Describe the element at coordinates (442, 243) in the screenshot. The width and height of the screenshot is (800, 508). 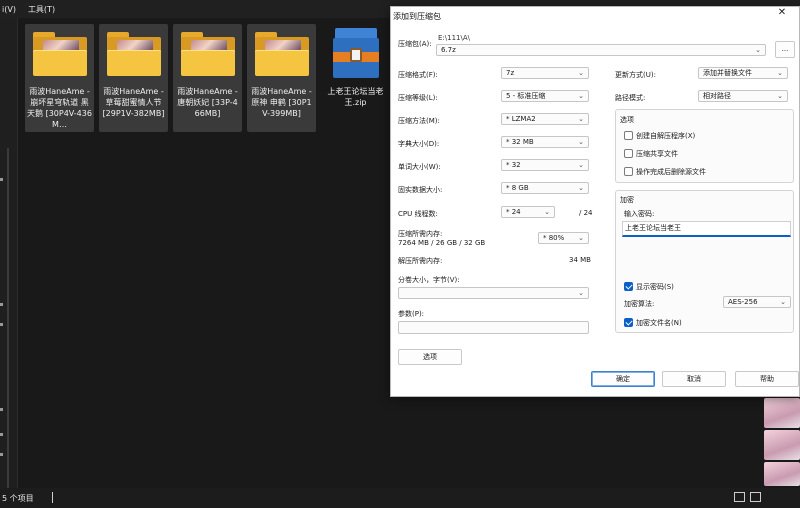
I see `compress-memory-detail: 7264 MB / 26 GB / 32 GB` at that location.